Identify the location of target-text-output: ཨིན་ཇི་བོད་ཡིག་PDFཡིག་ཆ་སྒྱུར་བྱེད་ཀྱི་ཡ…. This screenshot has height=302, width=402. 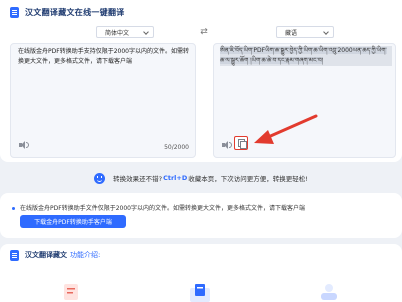
(306, 56).